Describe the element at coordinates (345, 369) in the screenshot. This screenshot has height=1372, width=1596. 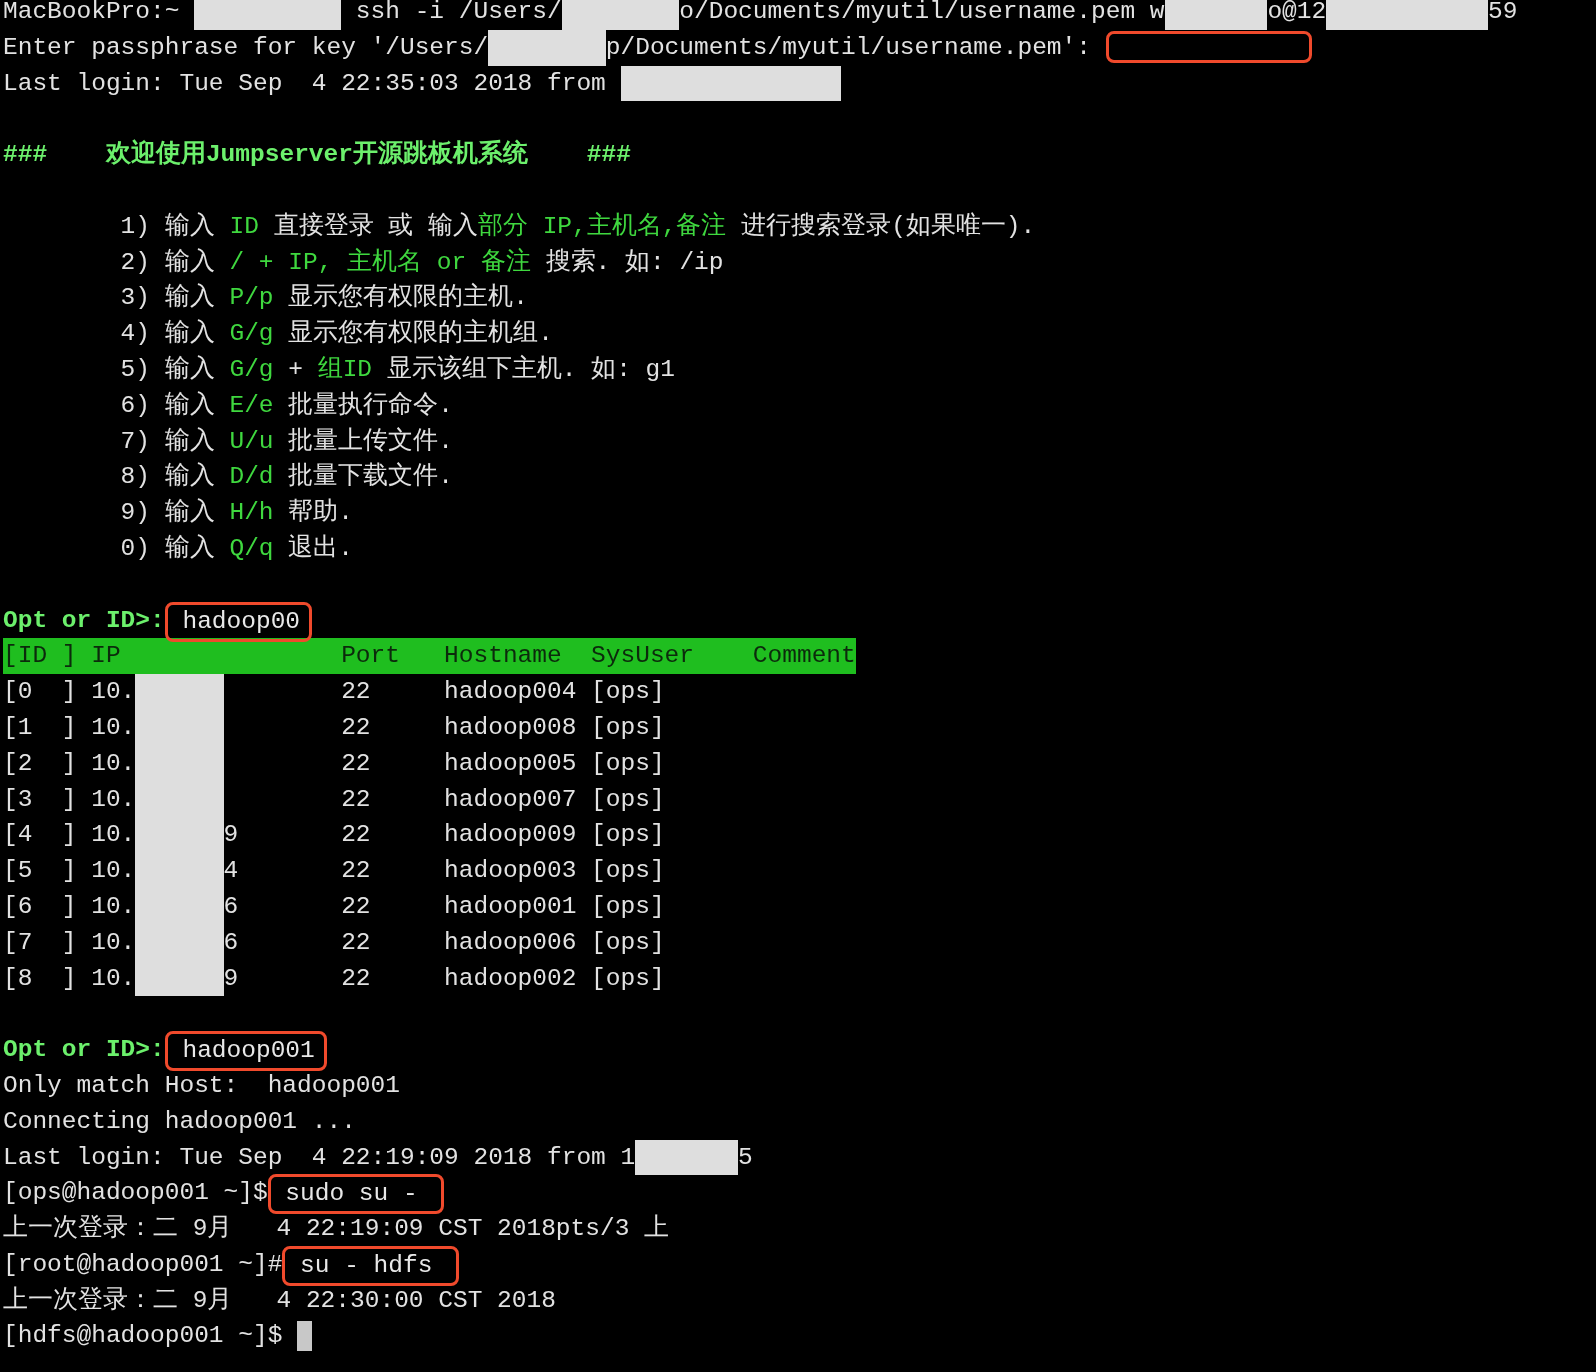
I see `highlighted-text: 组ID` at that location.